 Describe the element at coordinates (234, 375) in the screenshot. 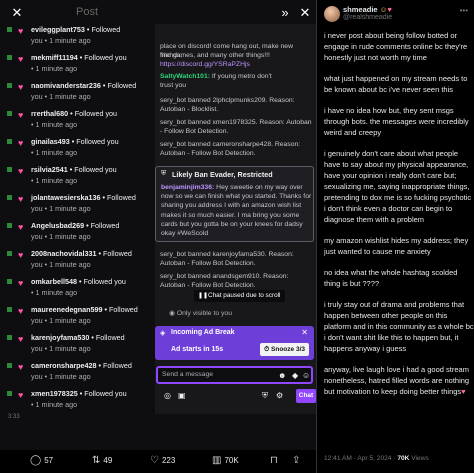

I see `chat-input: Send a message ☻ ◆ ☺` at that location.